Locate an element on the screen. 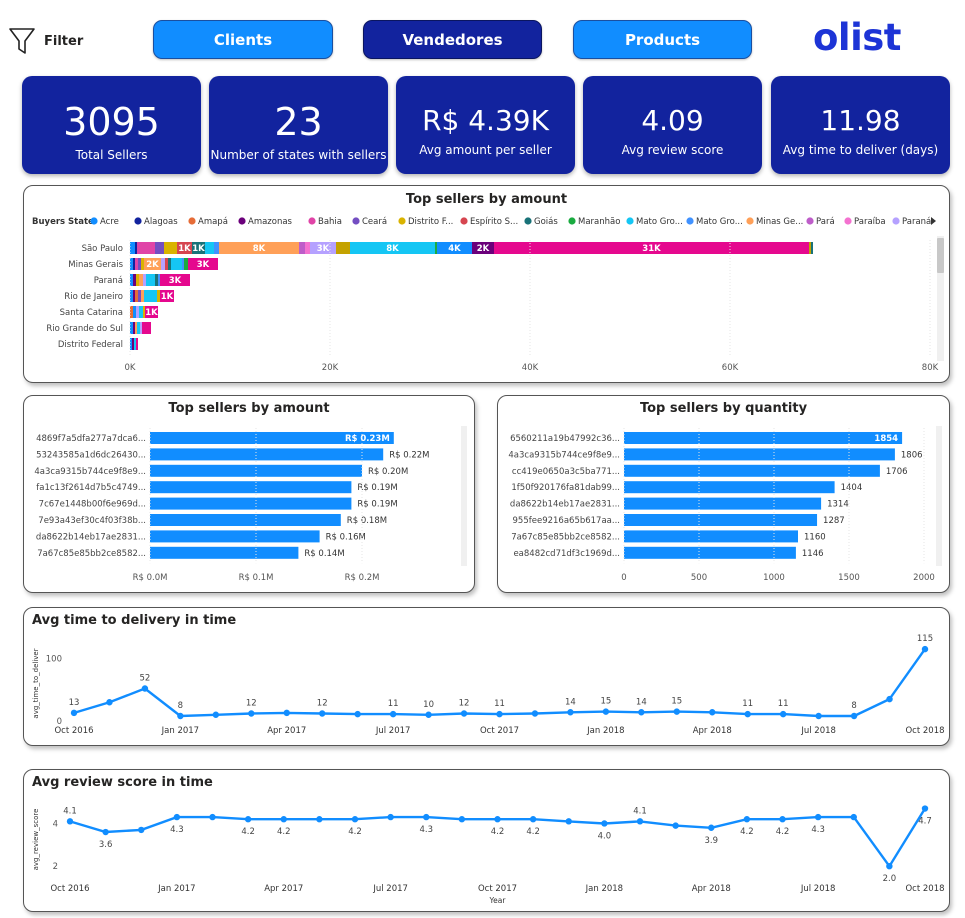 The height and width of the screenshot is (918, 965). kpi-label: Total Sellers is located at coordinates (111, 155).